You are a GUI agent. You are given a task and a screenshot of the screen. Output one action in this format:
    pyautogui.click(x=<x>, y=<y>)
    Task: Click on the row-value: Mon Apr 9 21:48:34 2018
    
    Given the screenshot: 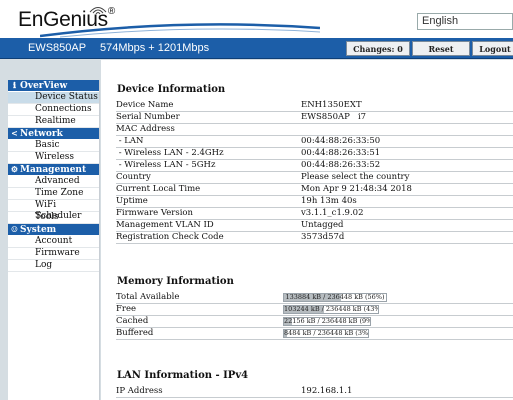 What is the action you would take?
    pyautogui.click(x=356, y=189)
    